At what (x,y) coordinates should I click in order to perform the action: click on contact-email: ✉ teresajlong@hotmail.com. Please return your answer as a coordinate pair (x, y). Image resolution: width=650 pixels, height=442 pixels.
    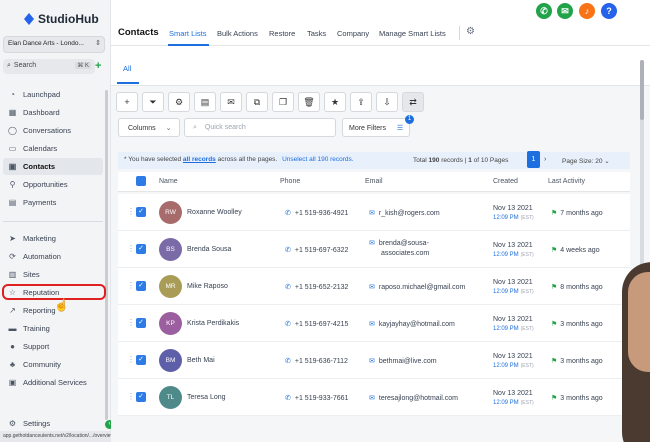
    Looking at the image, I should click on (429, 404).